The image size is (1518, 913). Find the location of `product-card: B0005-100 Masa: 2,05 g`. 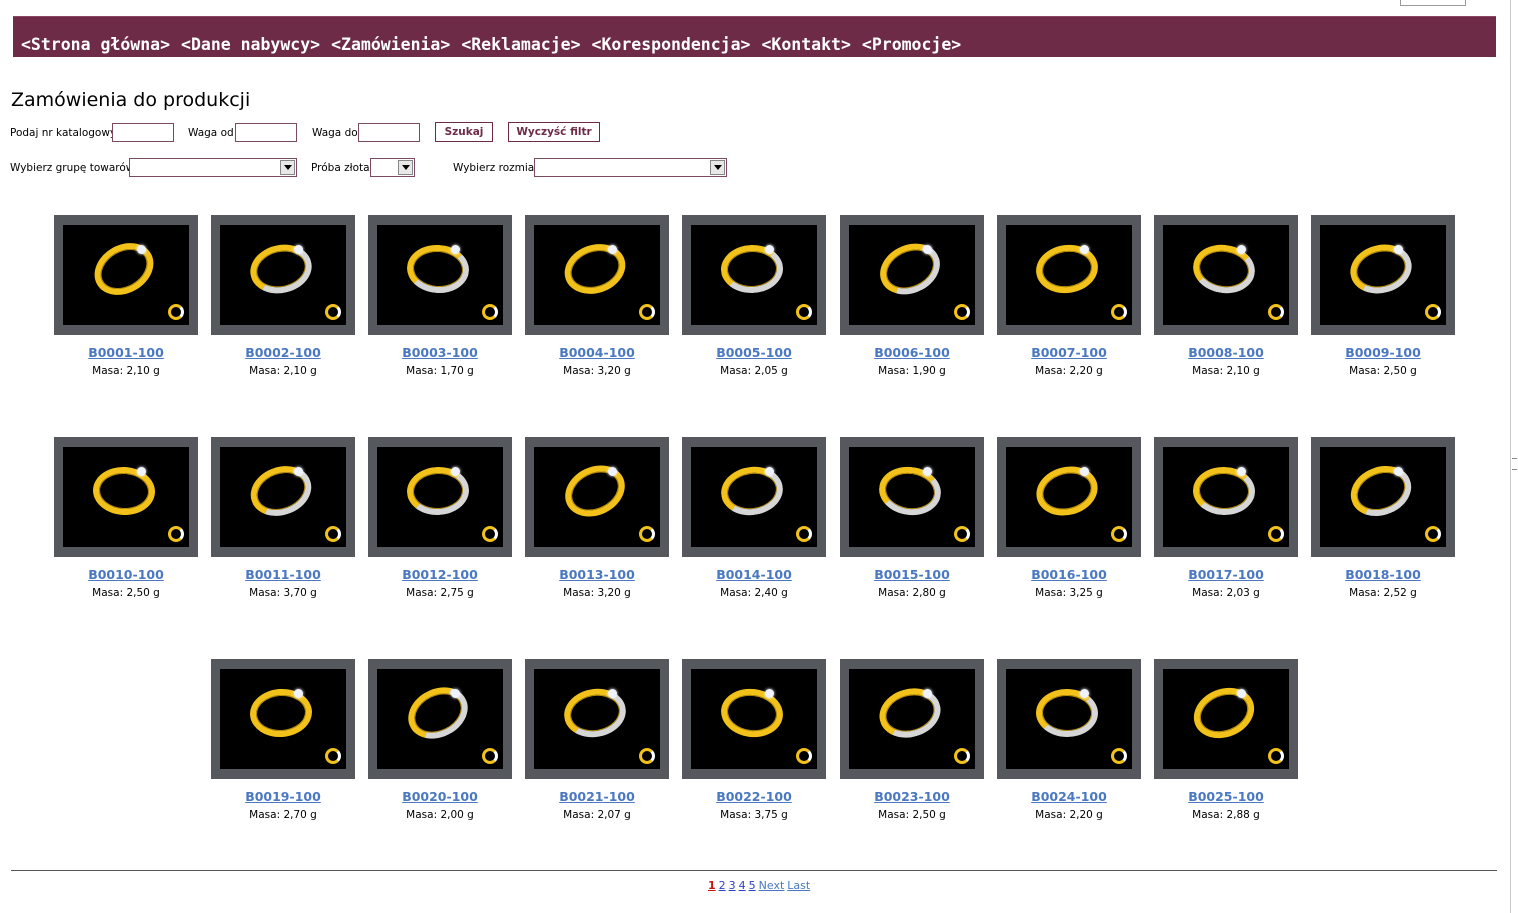

product-card: B0005-100 Masa: 2,05 g is located at coordinates (754, 296).